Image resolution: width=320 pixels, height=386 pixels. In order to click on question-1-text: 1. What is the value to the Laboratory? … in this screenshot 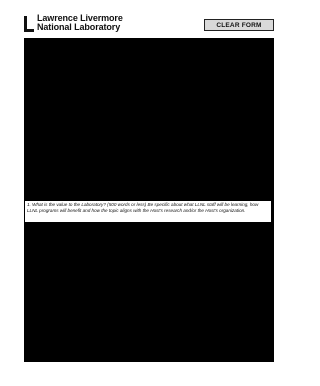, I will do `click(148, 211)`.